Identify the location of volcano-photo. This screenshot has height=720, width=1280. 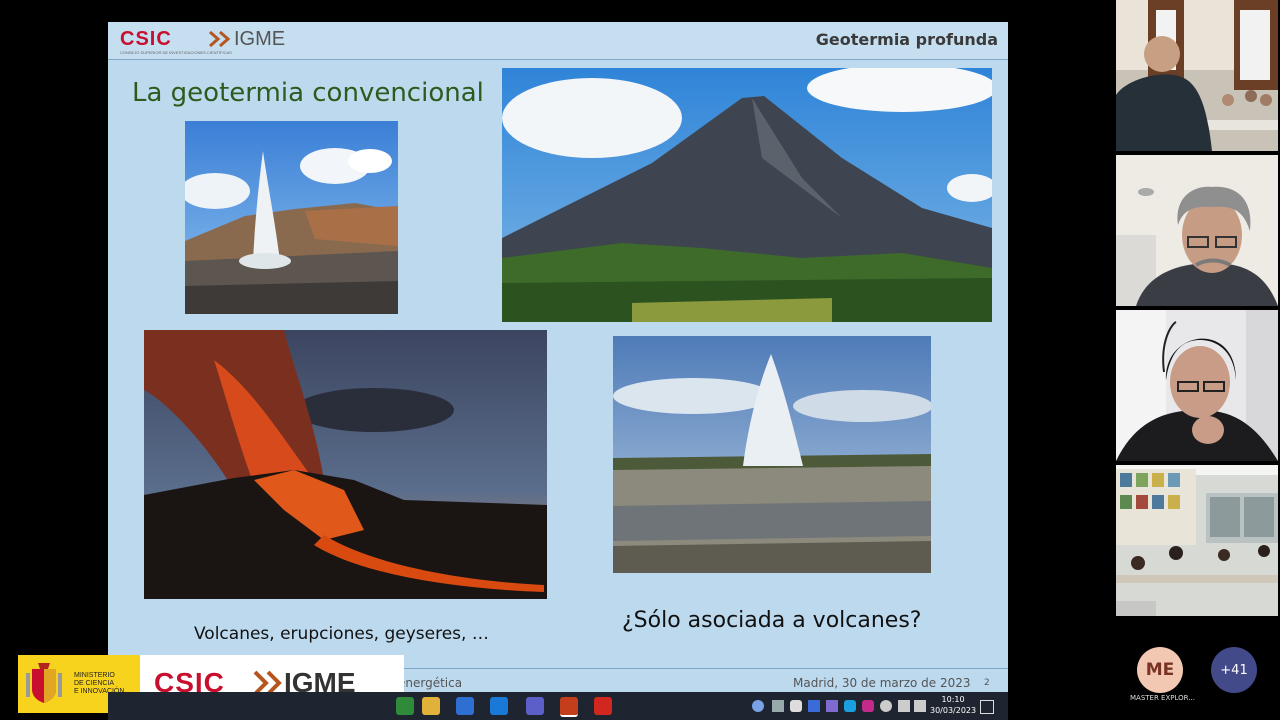
(747, 195).